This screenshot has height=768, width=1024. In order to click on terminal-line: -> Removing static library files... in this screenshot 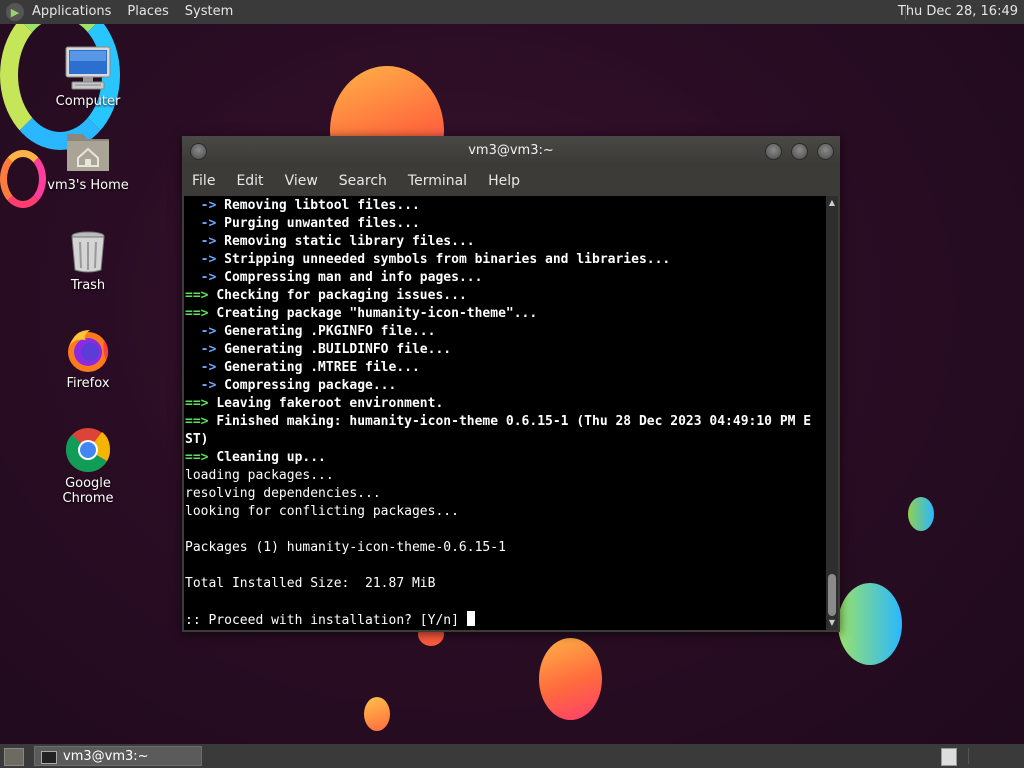, I will do `click(505, 242)`.